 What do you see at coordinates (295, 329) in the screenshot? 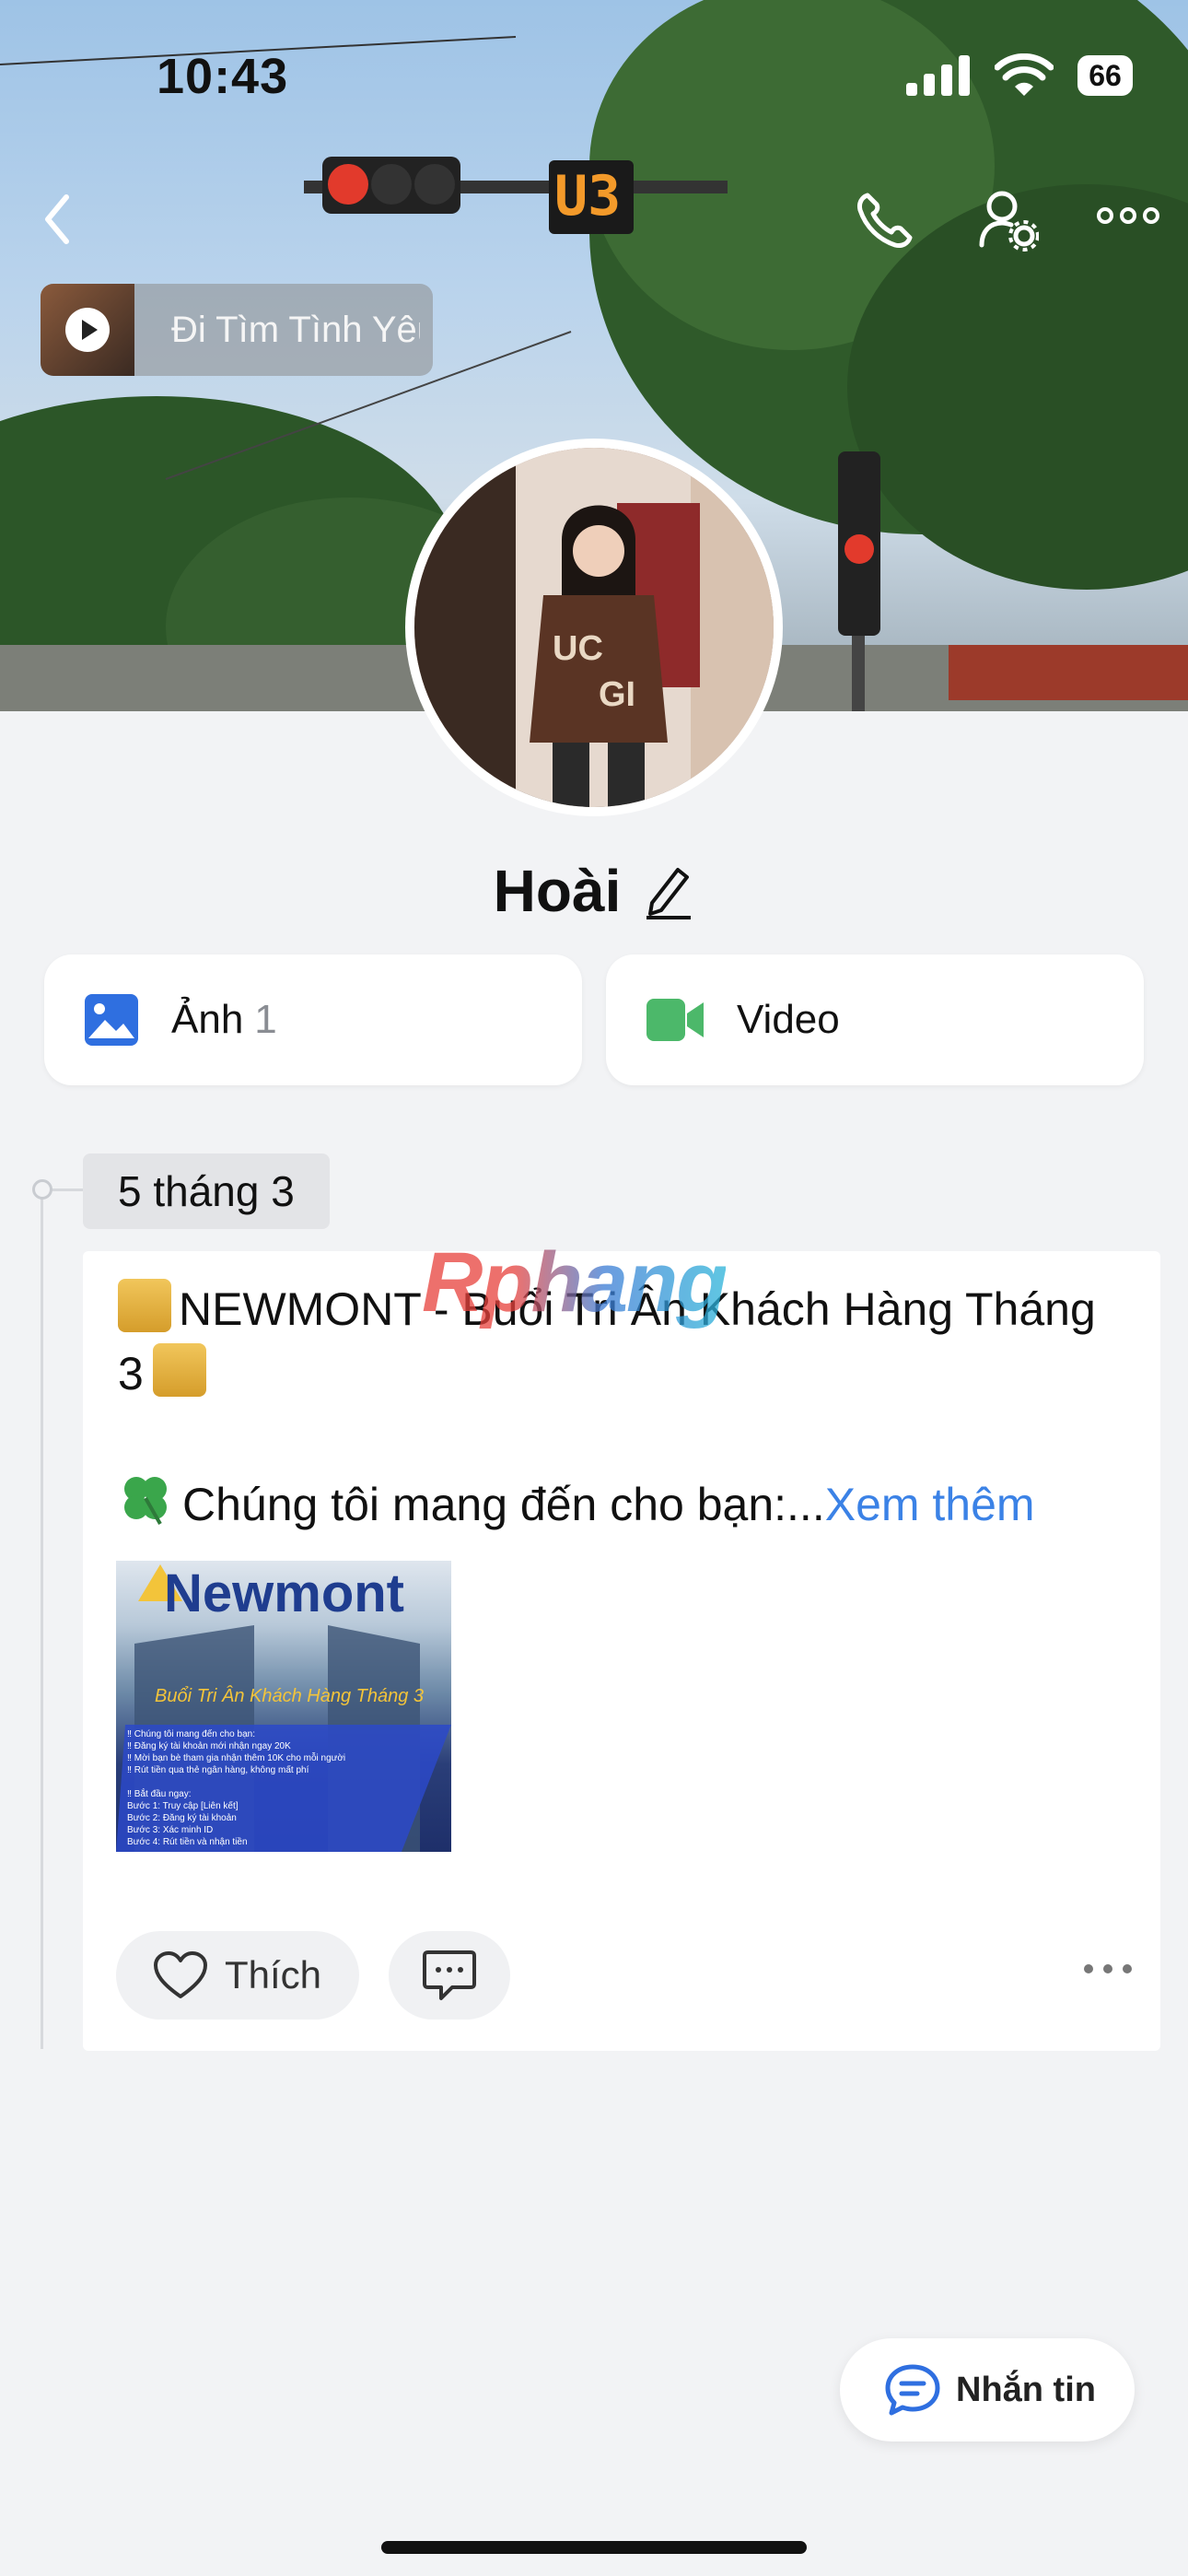
I see `music-title: Đi Tìm Tình Yêu` at bounding box center [295, 329].